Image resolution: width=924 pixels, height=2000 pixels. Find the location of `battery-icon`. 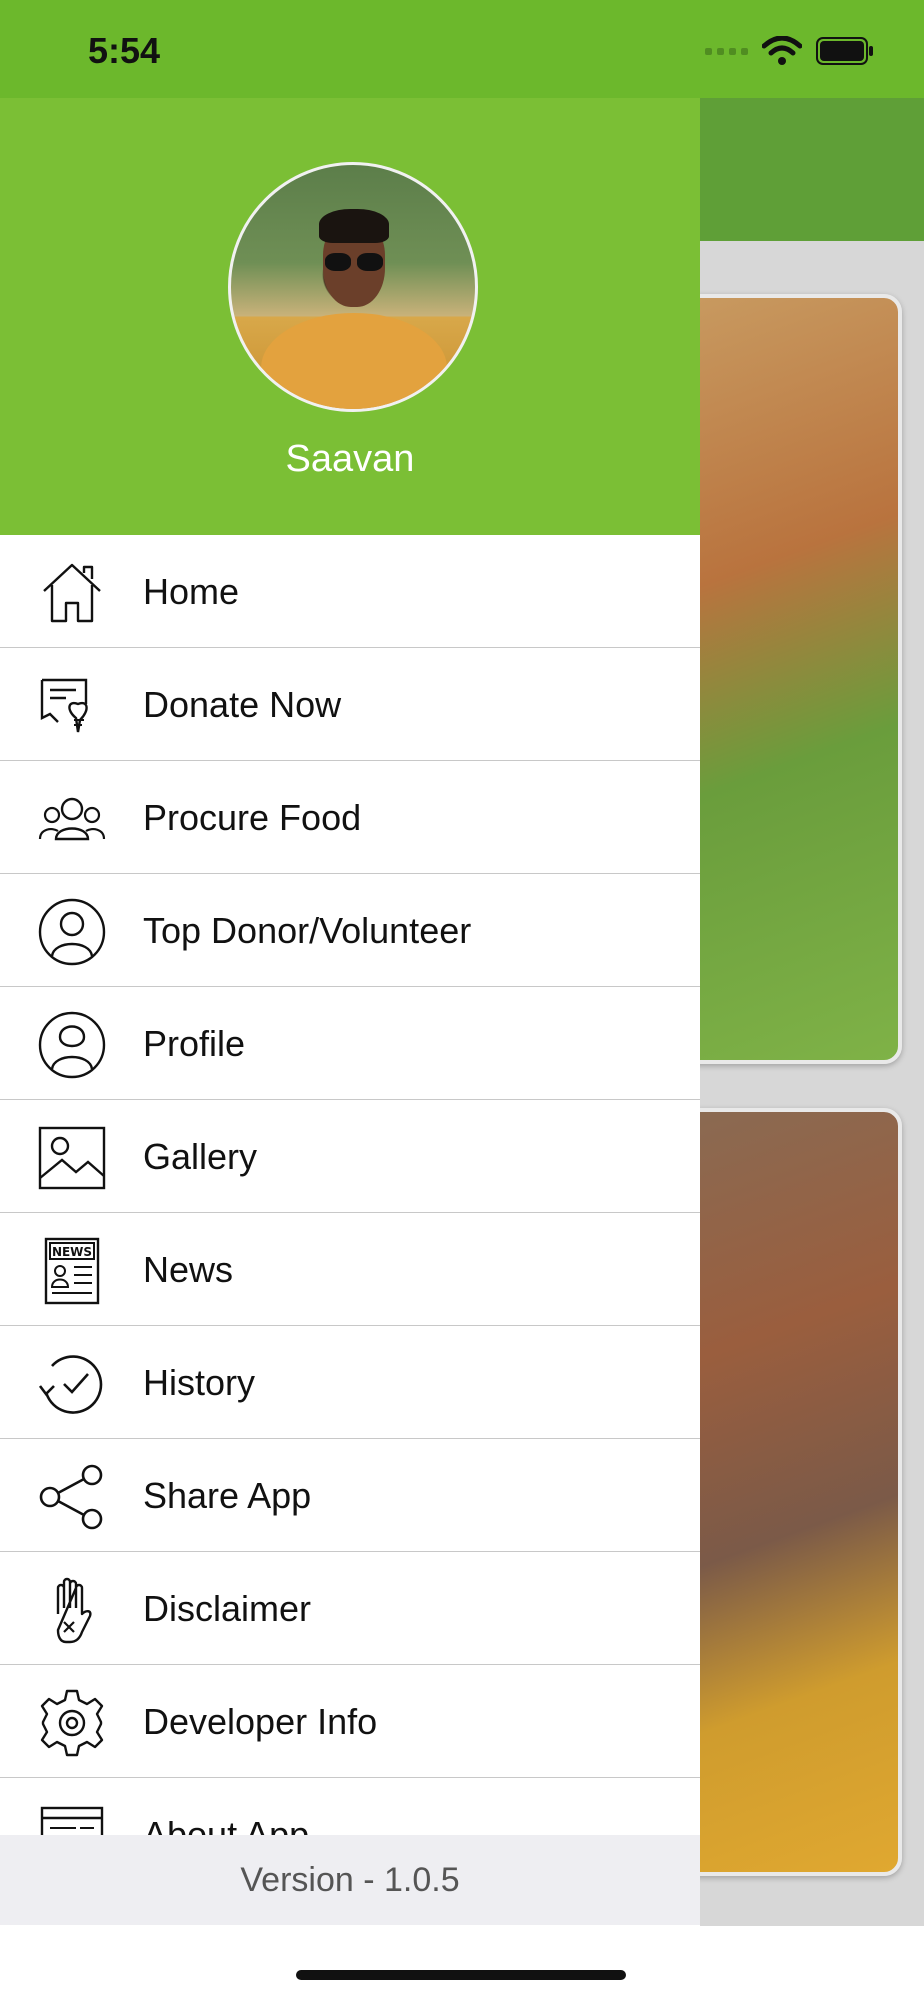

battery-icon is located at coordinates (844, 51).